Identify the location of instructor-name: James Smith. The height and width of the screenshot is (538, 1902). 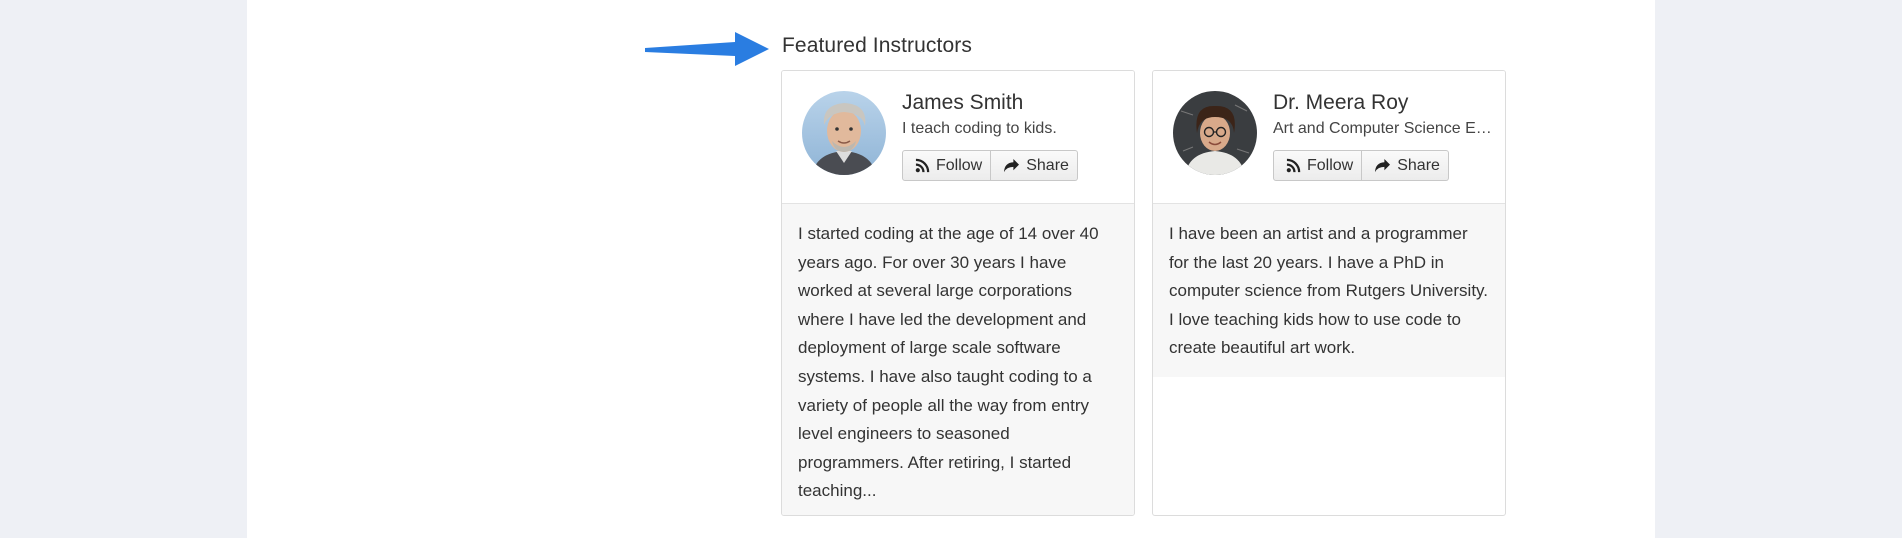
(962, 103).